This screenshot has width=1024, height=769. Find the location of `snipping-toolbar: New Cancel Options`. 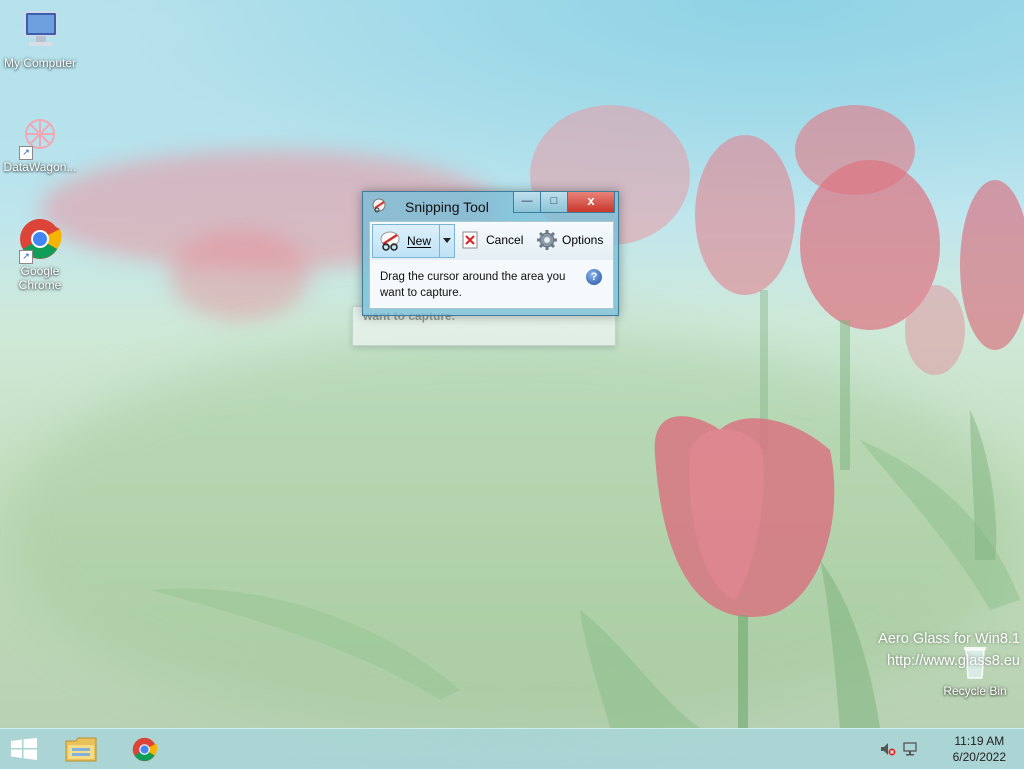

snipping-toolbar: New Cancel Options is located at coordinates (491, 241).